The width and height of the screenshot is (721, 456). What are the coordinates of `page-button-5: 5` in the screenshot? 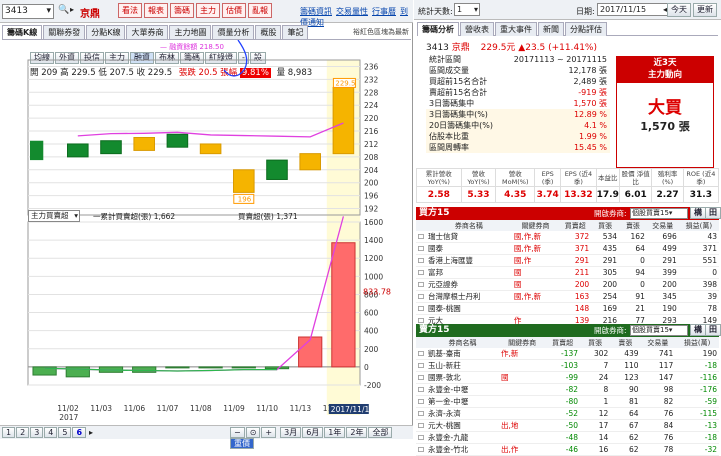 It's located at (65, 432).